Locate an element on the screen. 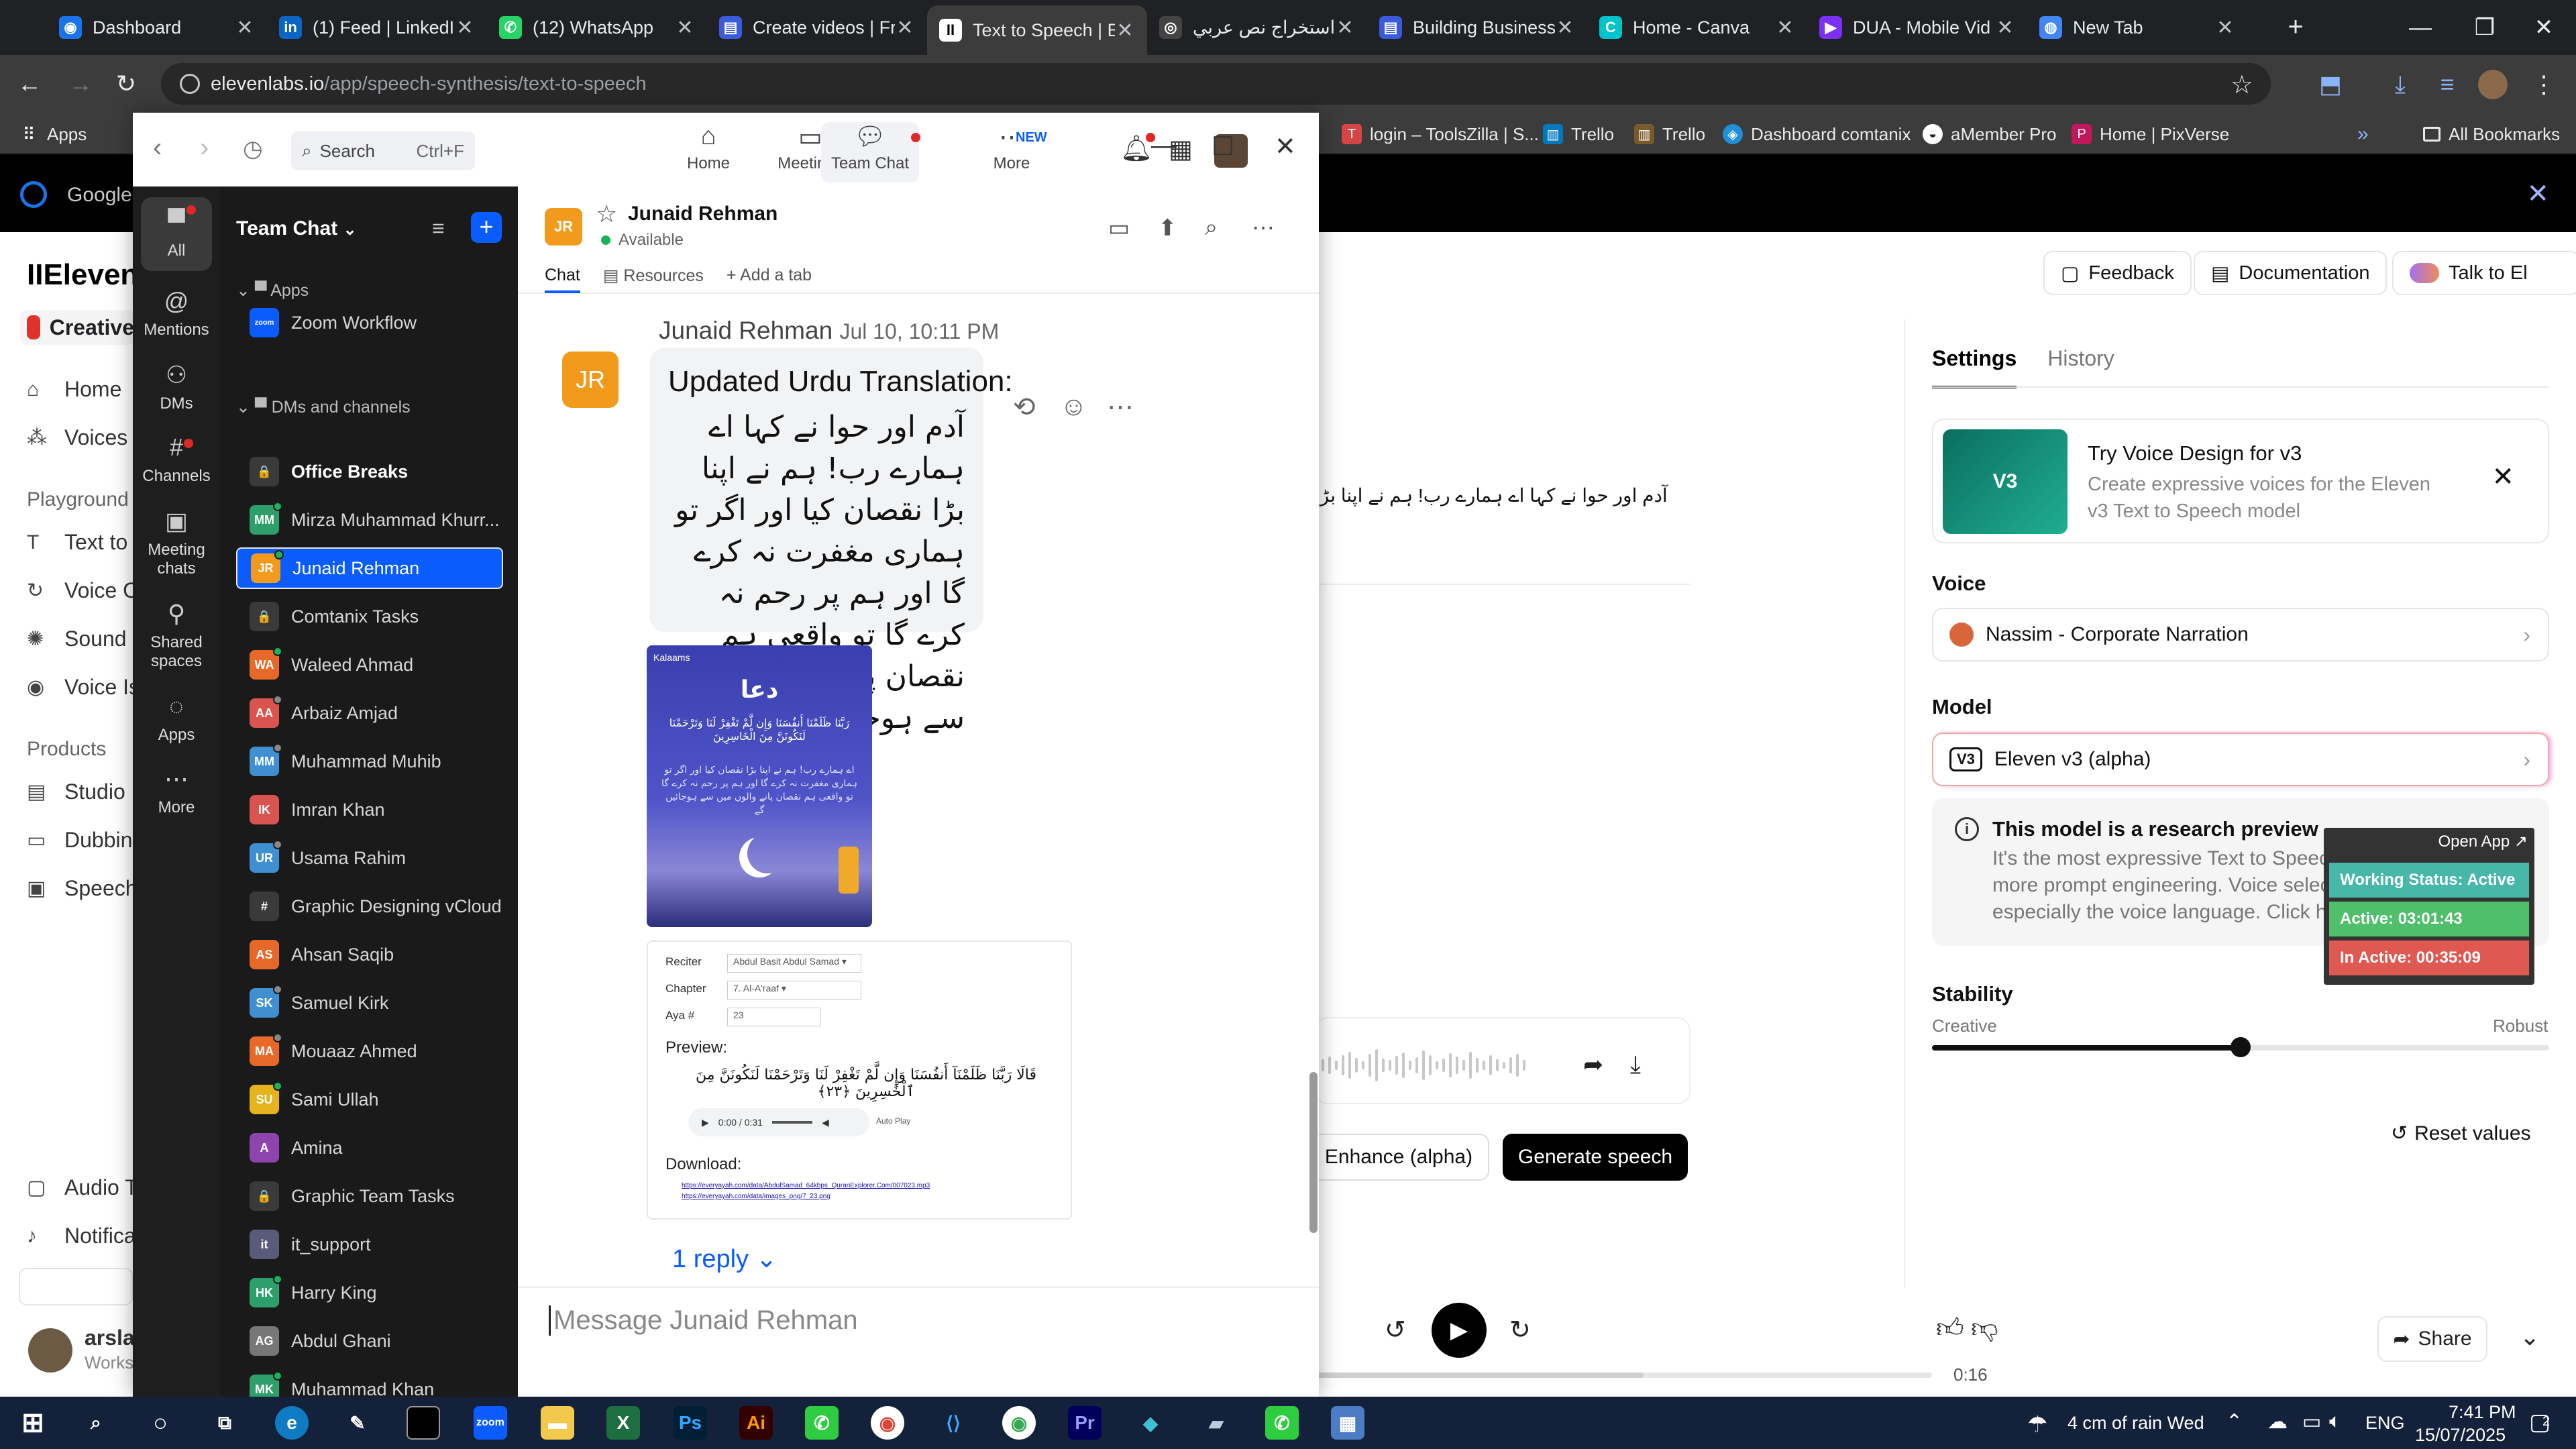  conversation-item: IK Imran Khan is located at coordinates (369, 809).